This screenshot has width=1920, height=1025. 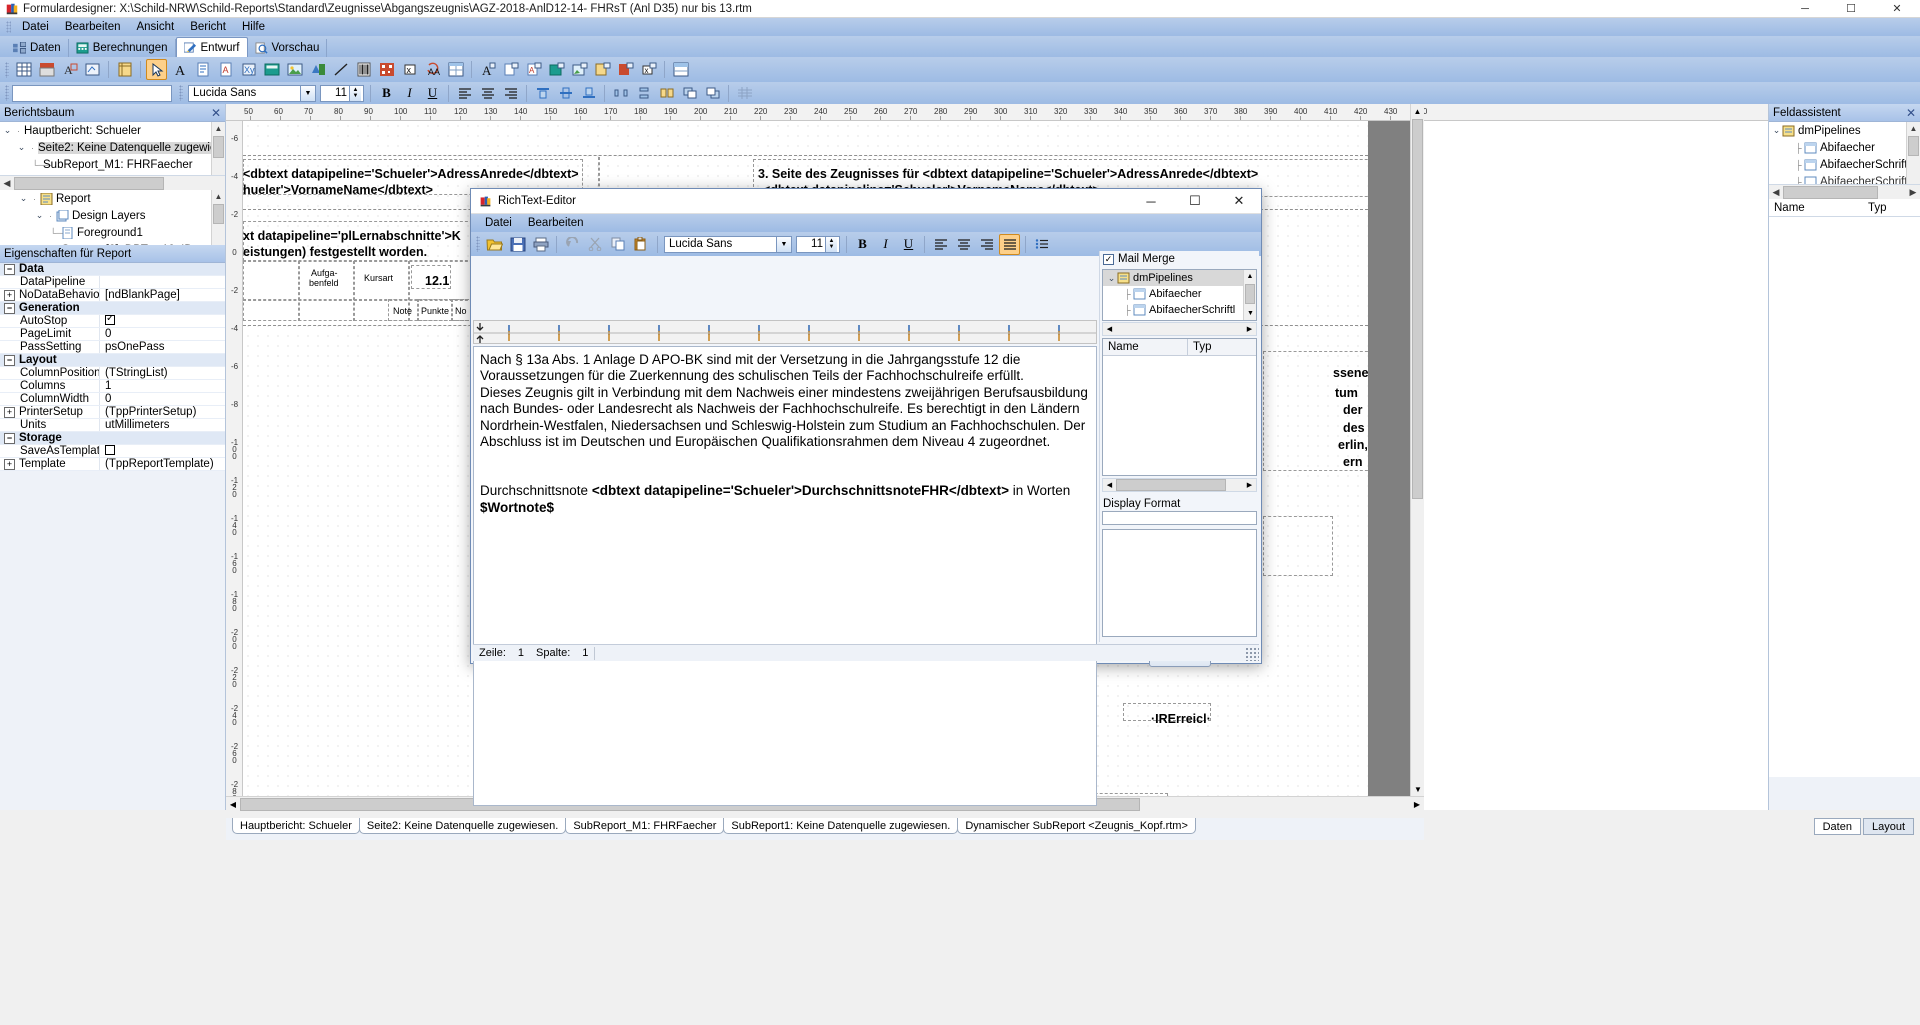 I want to click on line-icon, so click(x=340, y=69).